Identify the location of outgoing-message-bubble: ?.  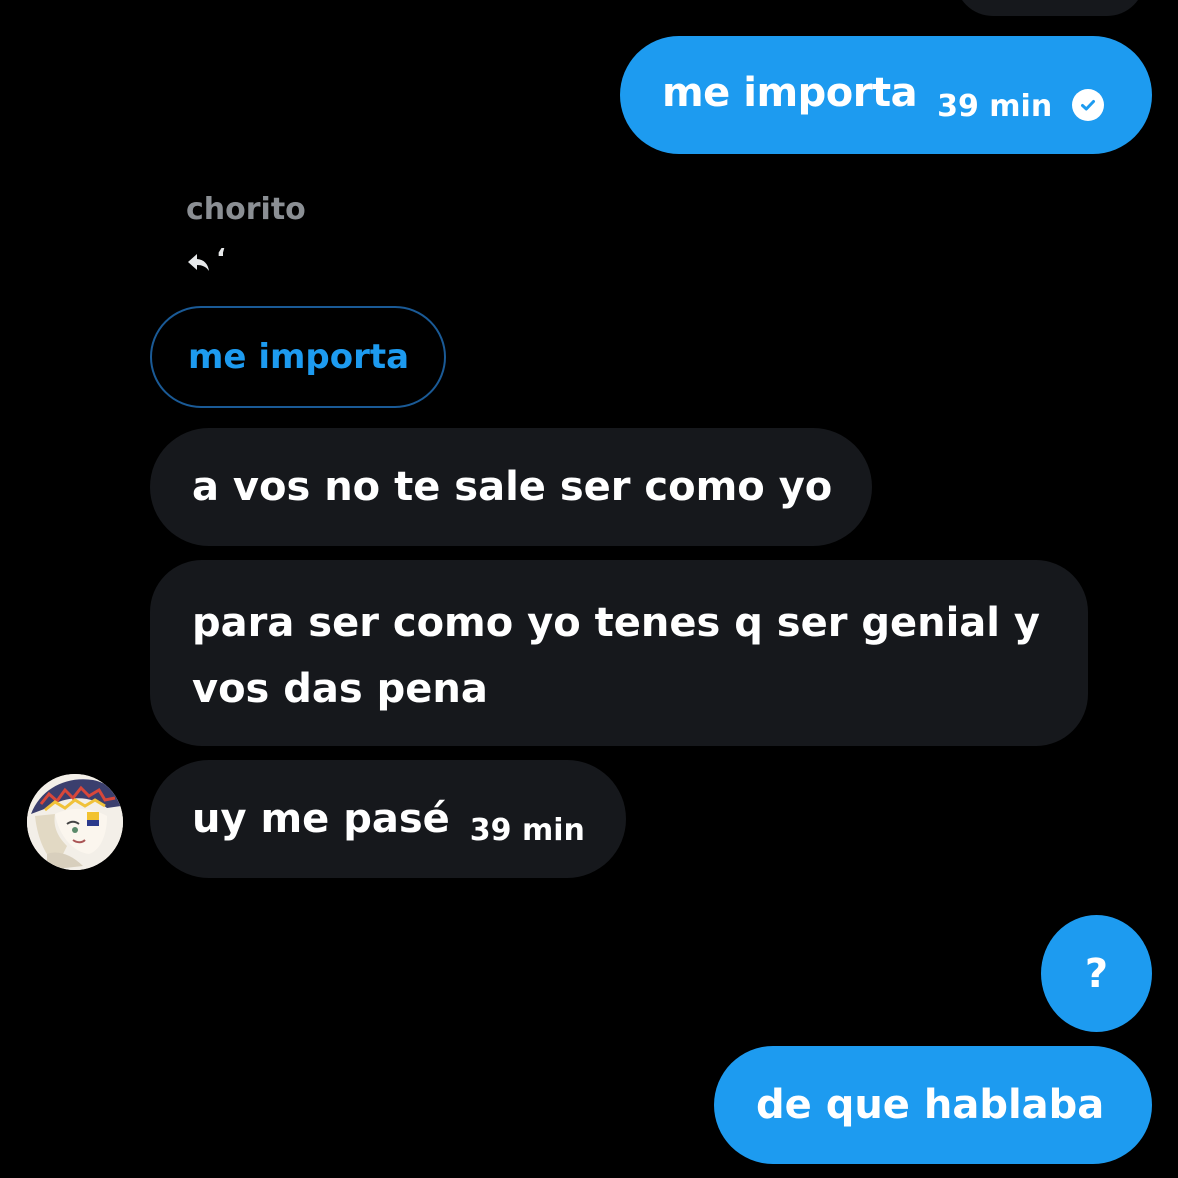
(1096, 973).